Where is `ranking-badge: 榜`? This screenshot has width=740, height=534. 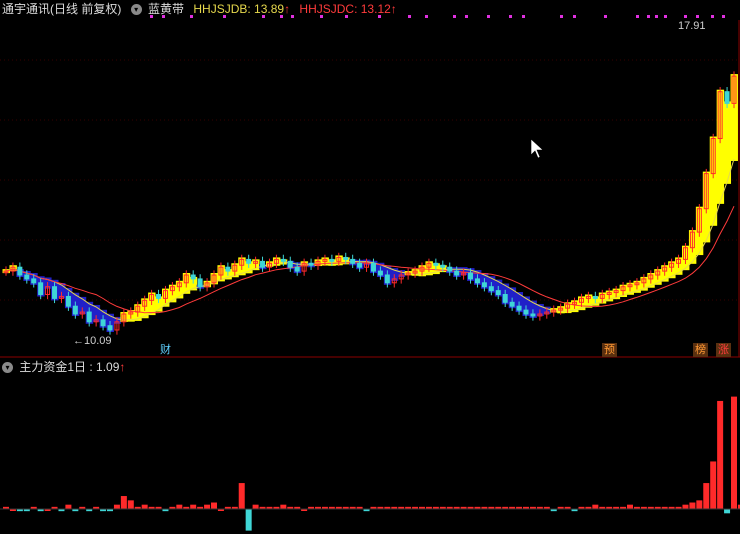 ranking-badge: 榜 is located at coordinates (700, 350).